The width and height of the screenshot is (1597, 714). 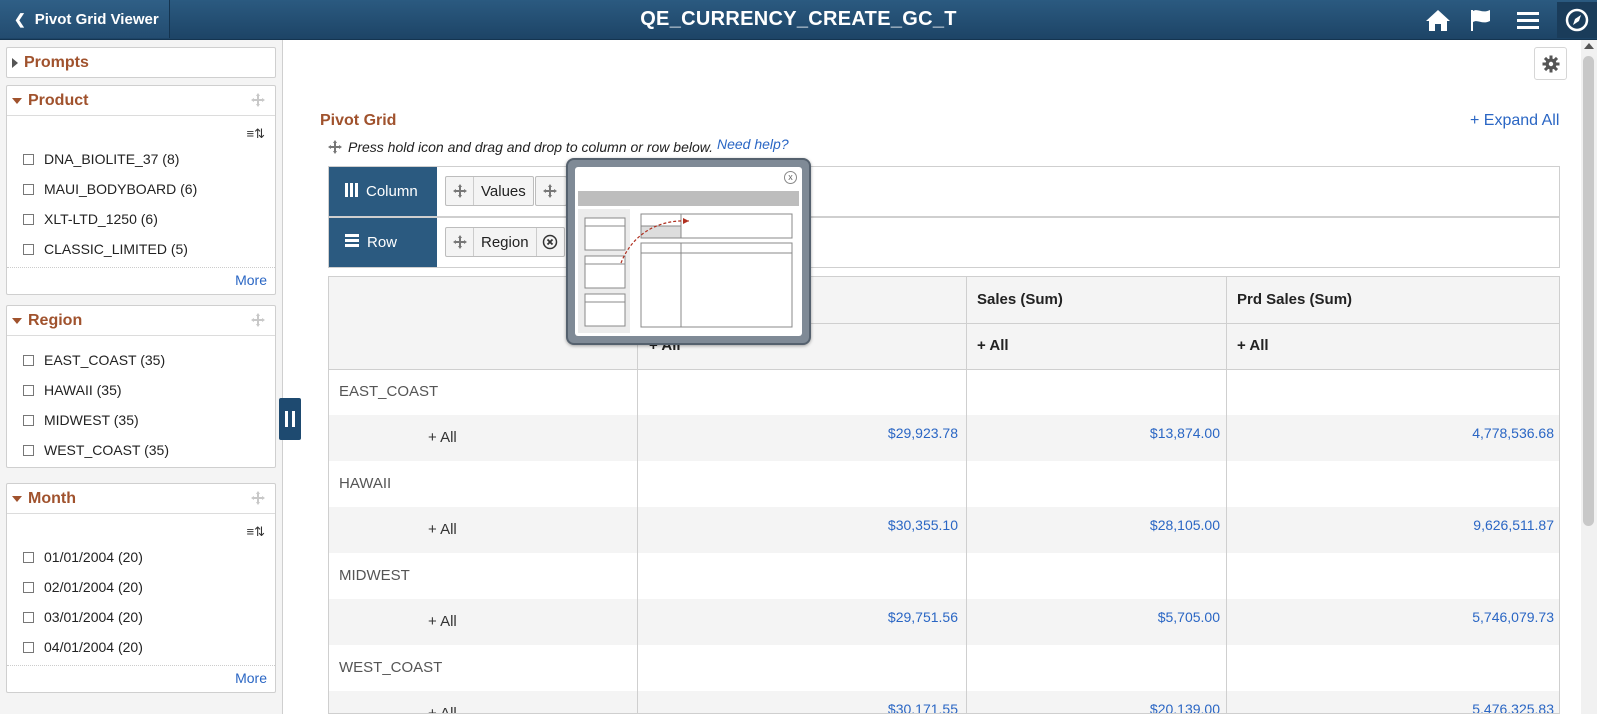 What do you see at coordinates (83, 647) in the screenshot?
I see `filter-item: 04/01/2004 (20)` at bounding box center [83, 647].